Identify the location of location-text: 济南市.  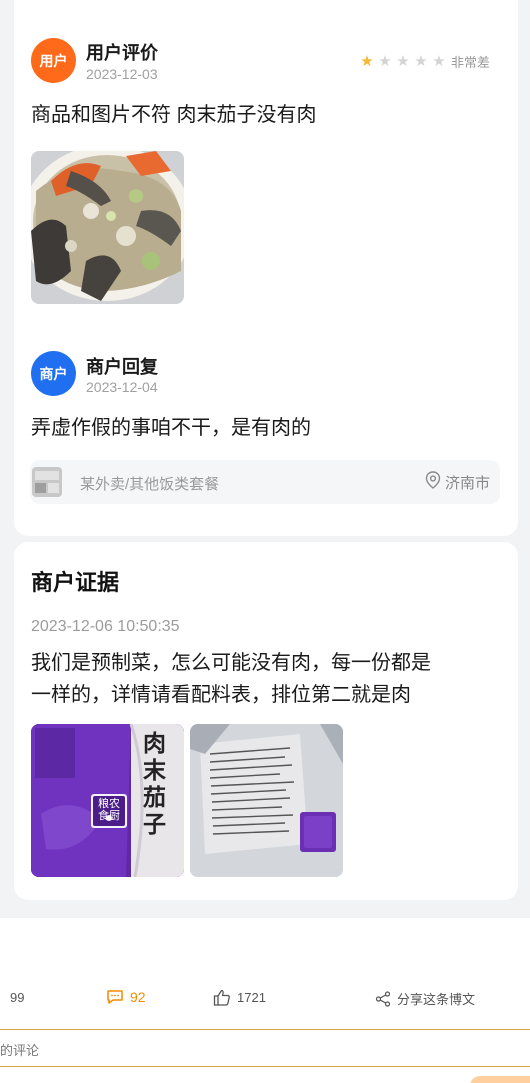
(467, 483).